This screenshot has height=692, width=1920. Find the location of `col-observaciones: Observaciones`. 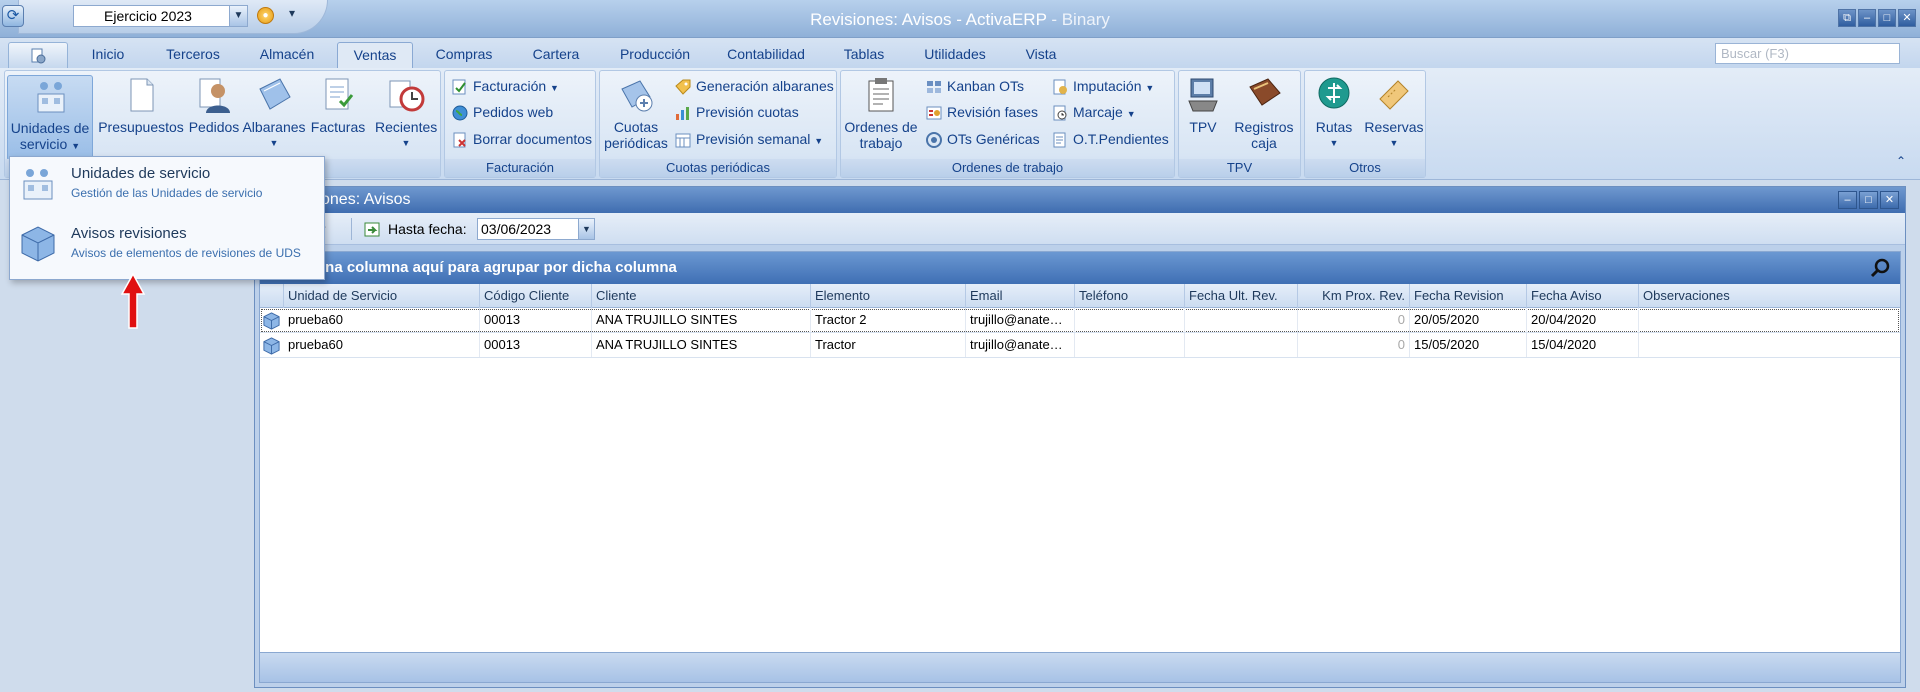

col-observaciones: Observaciones is located at coordinates (1770, 296).